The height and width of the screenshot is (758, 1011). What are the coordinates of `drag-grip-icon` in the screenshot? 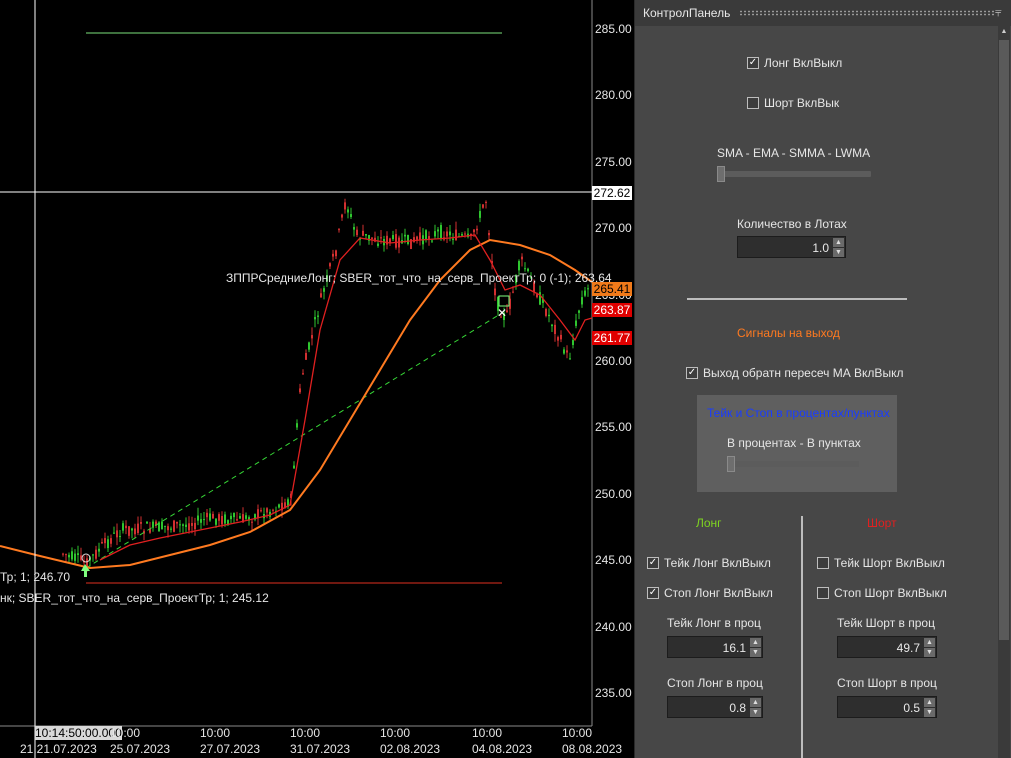 It's located at (867, 13).